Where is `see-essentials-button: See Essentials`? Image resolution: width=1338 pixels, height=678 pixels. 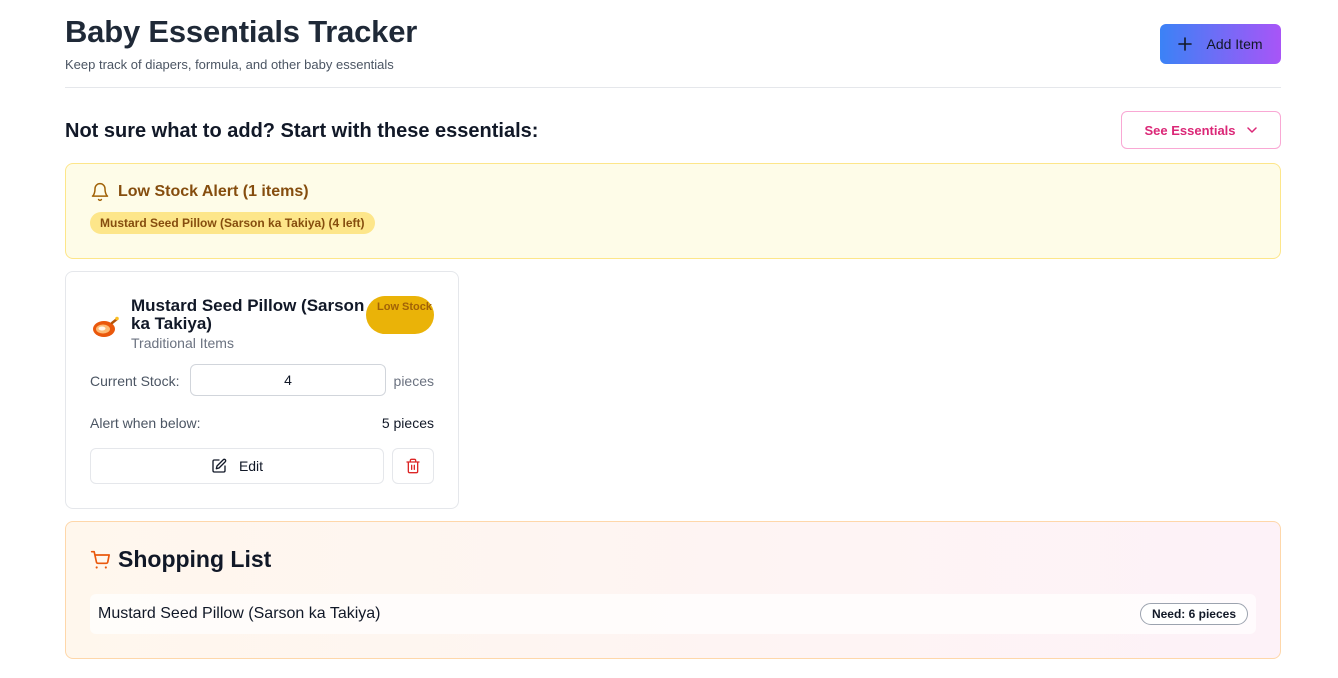
see-essentials-button: See Essentials is located at coordinates (1201, 130).